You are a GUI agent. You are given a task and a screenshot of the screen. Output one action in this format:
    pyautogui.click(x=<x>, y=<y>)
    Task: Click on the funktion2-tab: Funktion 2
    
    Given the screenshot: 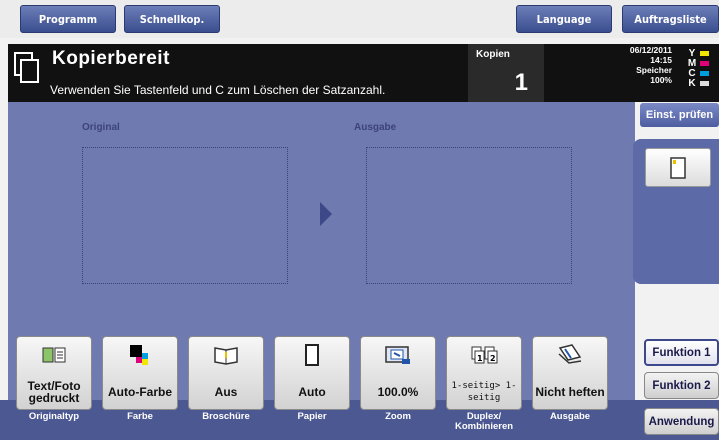 What is the action you would take?
    pyautogui.click(x=681, y=385)
    